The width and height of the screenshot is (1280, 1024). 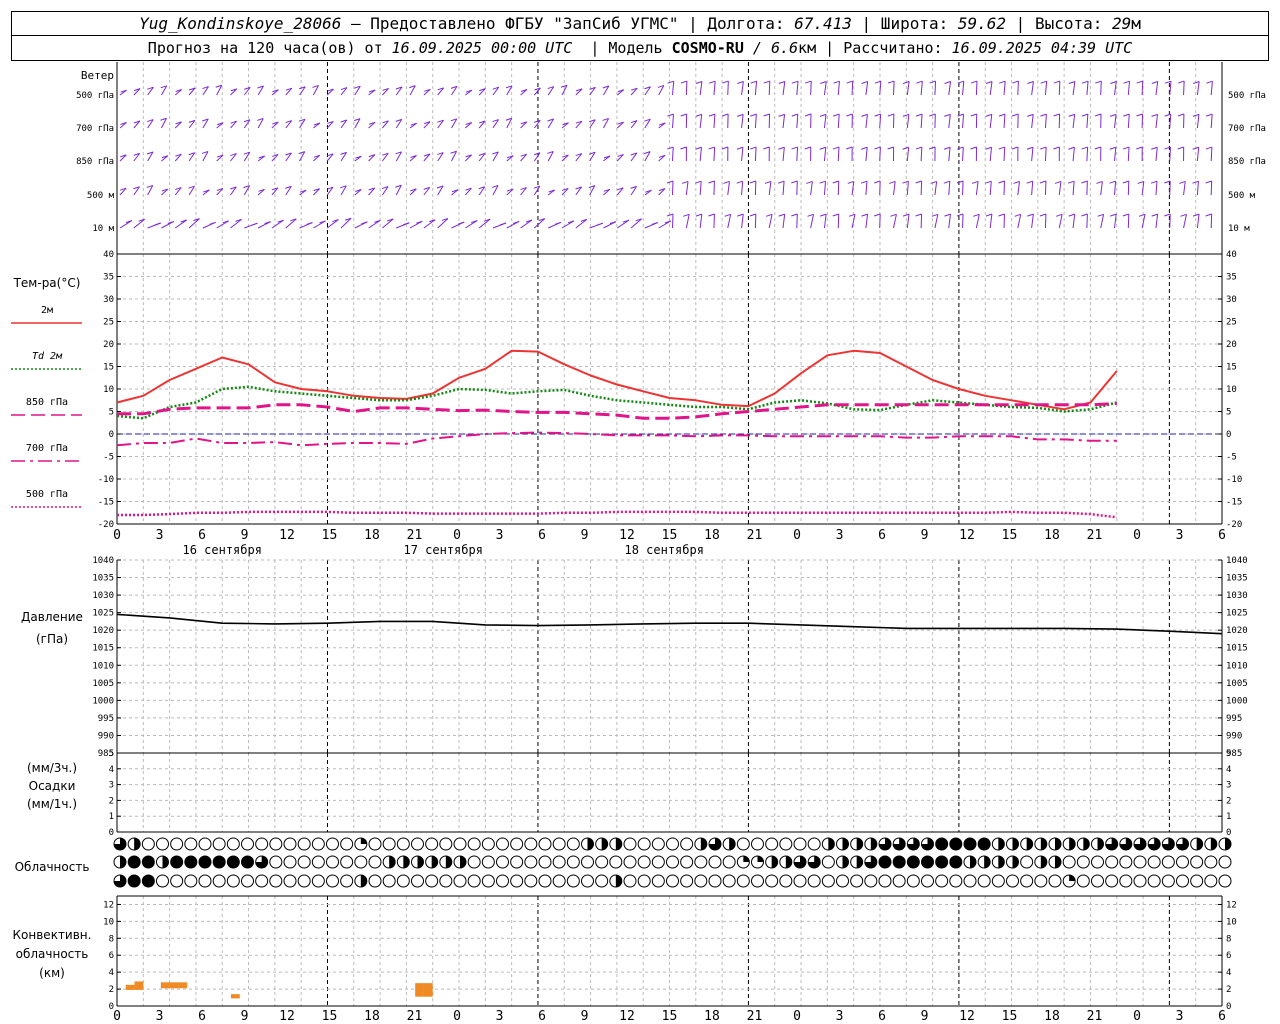 I want to click on x-tick-label: 21, so click(x=755, y=535).